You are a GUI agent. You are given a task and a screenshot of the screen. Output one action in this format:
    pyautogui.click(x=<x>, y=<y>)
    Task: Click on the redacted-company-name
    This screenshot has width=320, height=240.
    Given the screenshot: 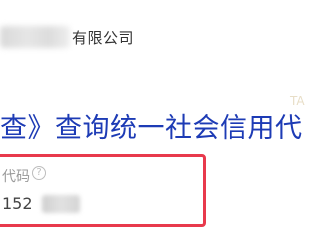 What is the action you would take?
    pyautogui.click(x=35, y=37)
    